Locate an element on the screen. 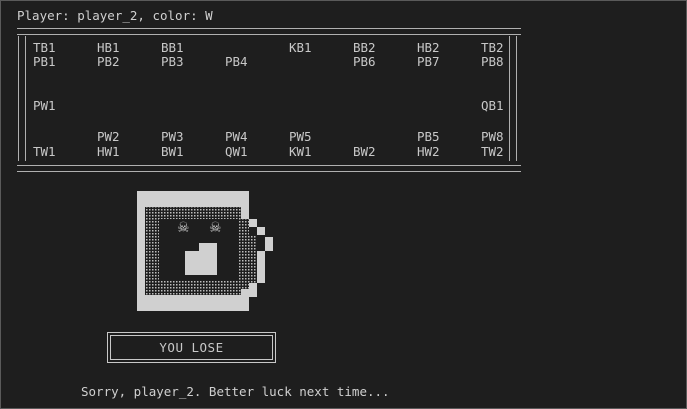  board-row: PB1 PB2 PB3 PB4 PB6 PB7 PB8 is located at coordinates (261, 62).